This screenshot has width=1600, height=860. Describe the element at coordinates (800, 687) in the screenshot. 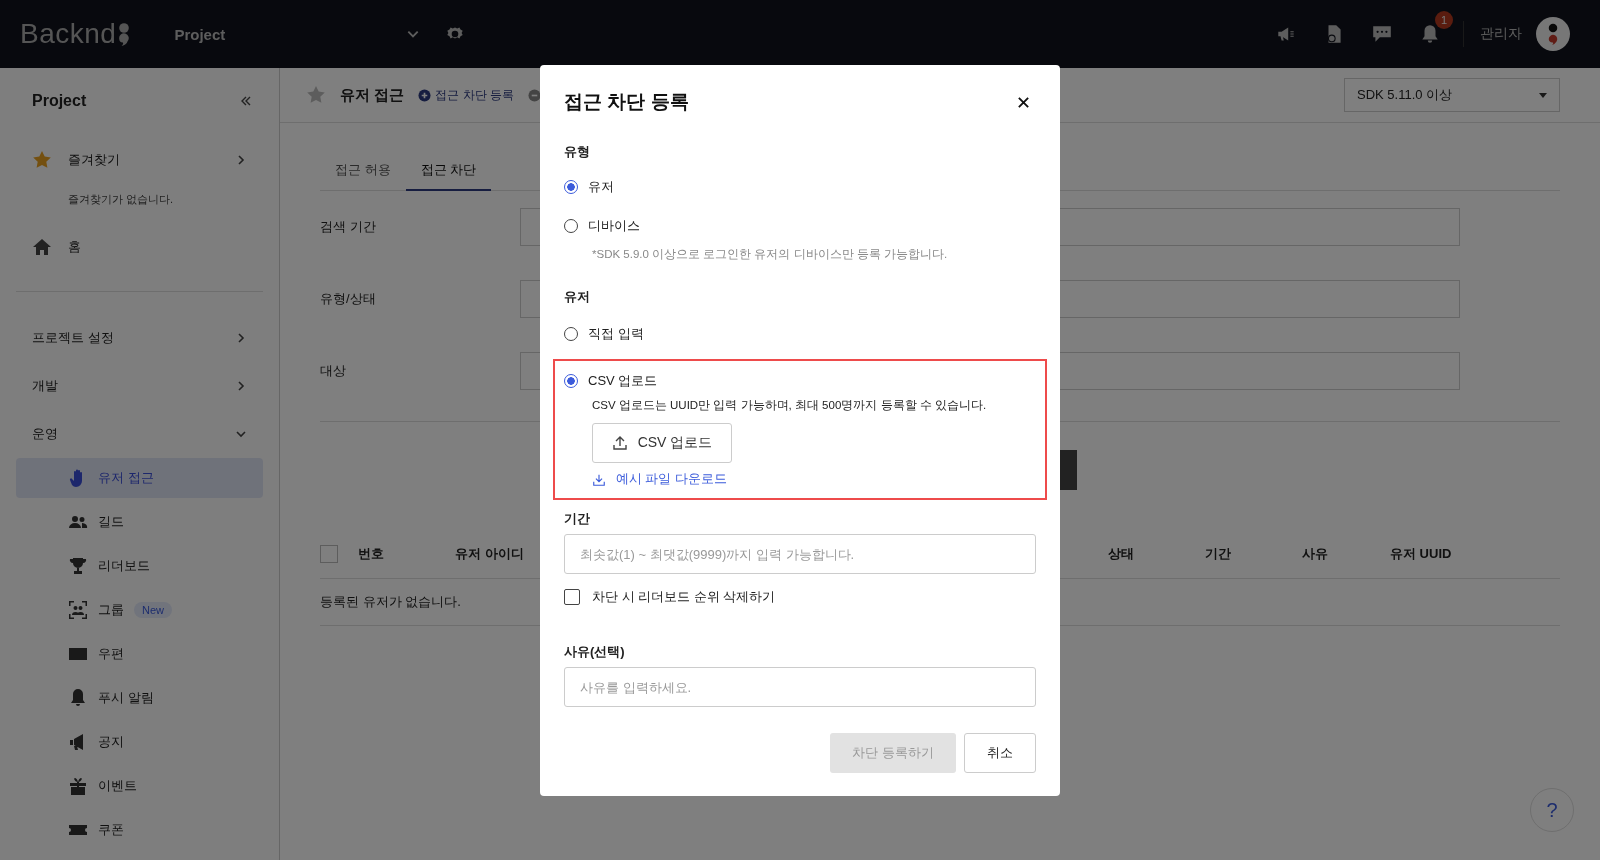

I see `reason-input: 사유를 입력하세요.` at that location.